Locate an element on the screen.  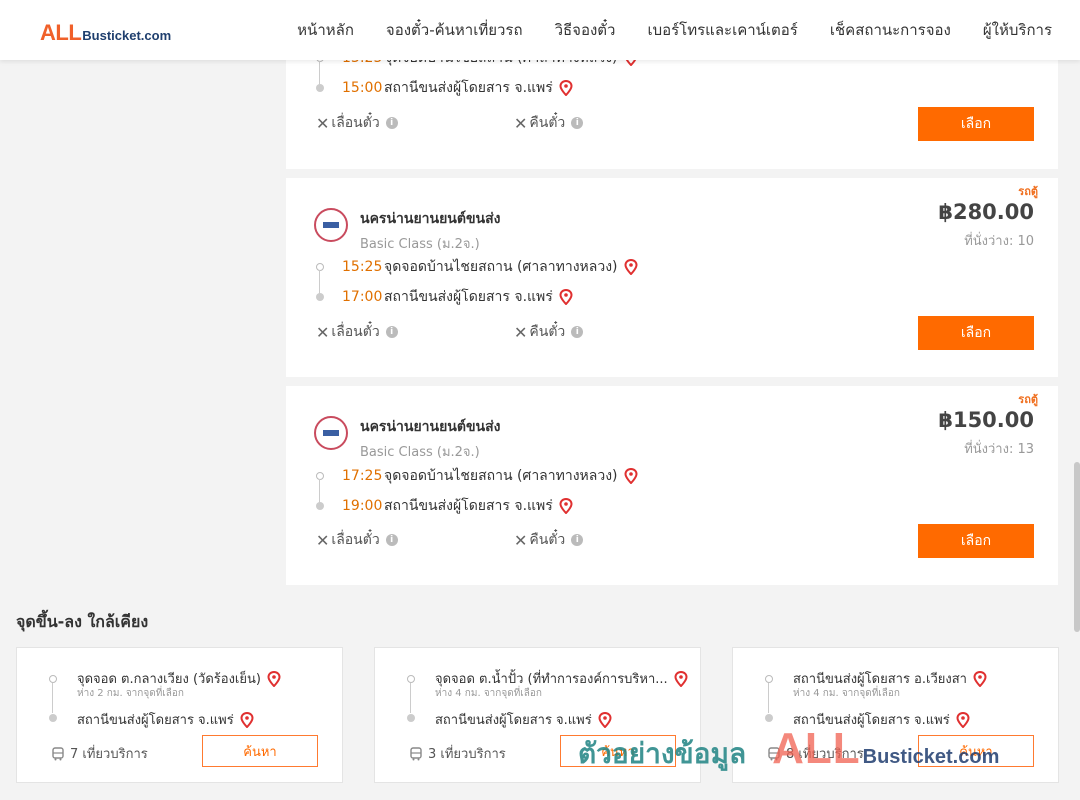
site-logo: ALL Busticket.com is located at coordinates (105, 33).